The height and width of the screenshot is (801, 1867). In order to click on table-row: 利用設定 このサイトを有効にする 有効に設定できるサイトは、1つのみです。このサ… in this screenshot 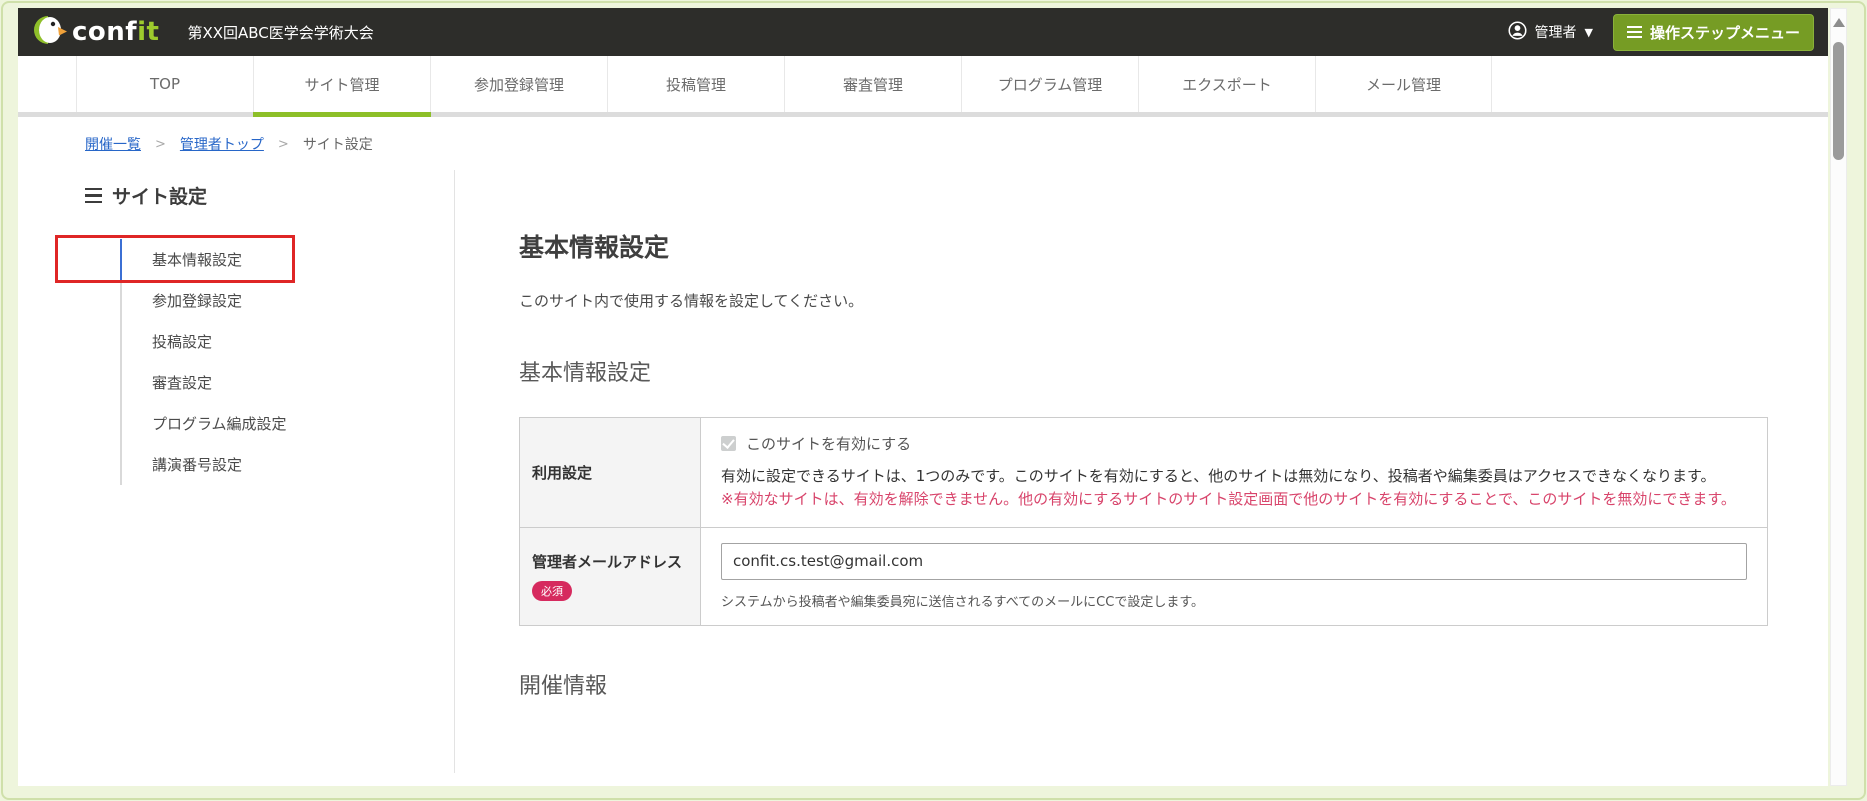, I will do `click(1143, 472)`.